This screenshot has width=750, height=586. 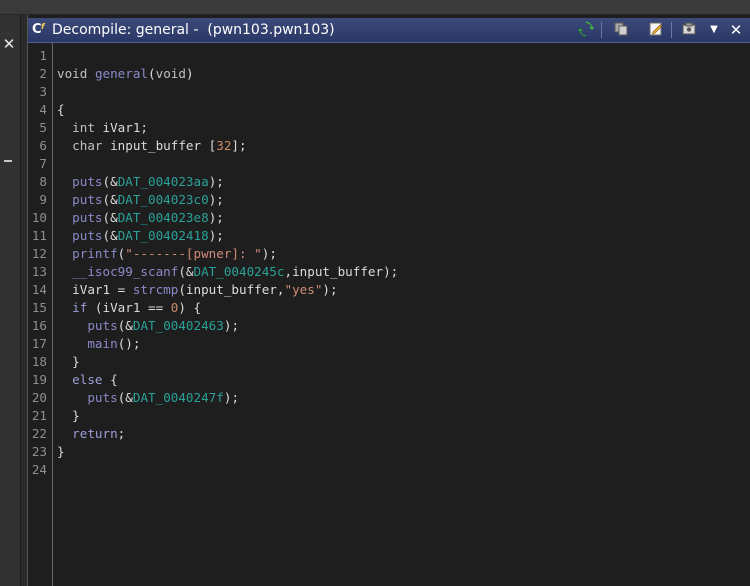 I want to click on code-line: 3, so click(x=389, y=92).